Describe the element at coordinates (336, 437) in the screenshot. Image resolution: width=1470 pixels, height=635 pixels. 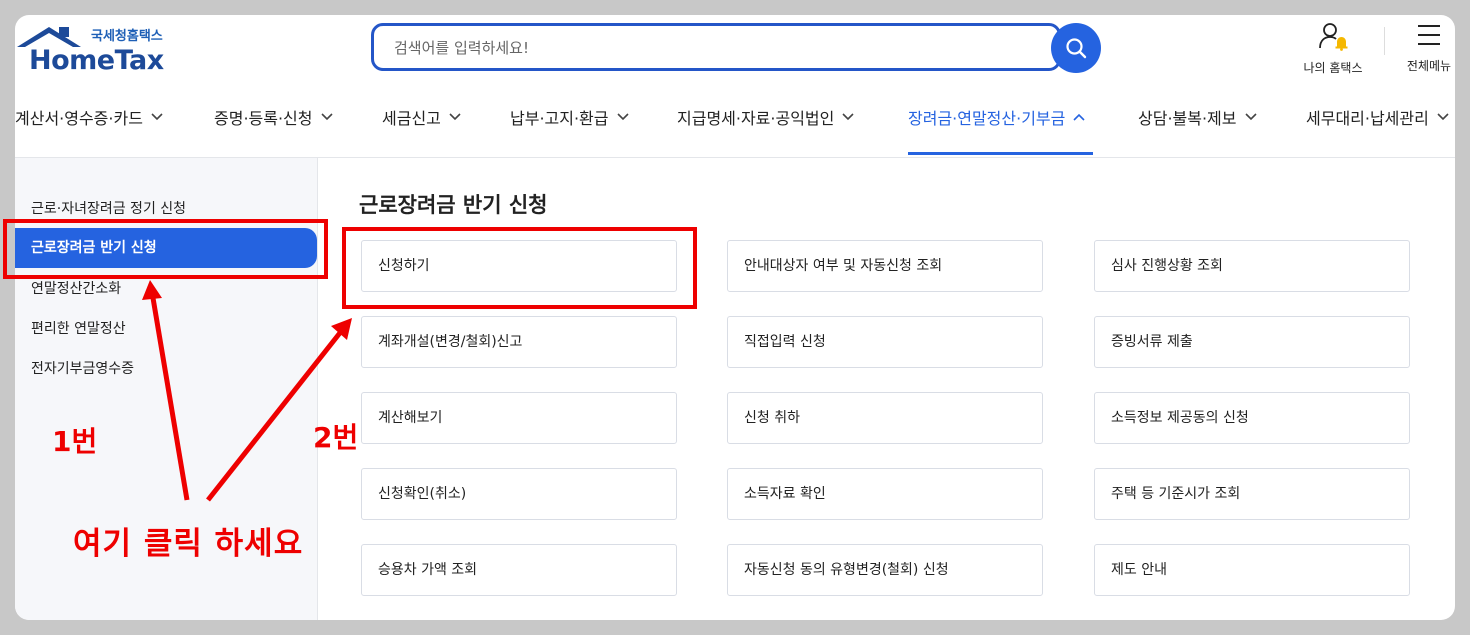
I see `annotation-label-2: 2번` at that location.